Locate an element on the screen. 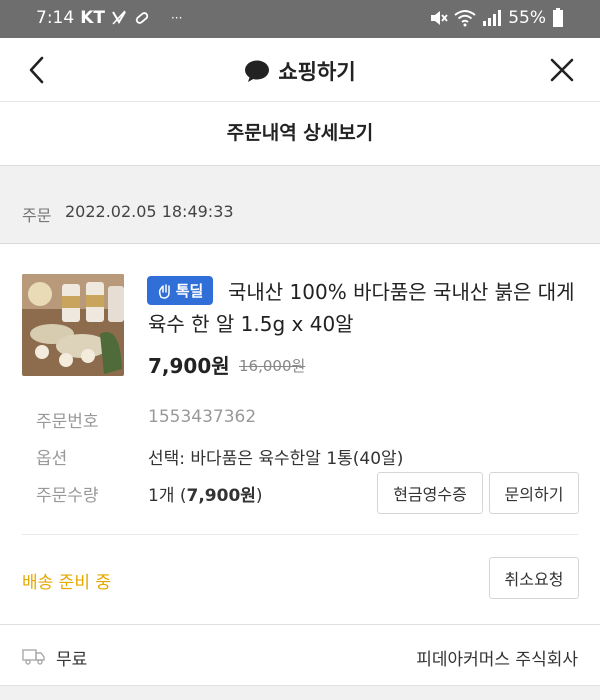 The image size is (600, 700). close-icon is located at coordinates (562, 70).